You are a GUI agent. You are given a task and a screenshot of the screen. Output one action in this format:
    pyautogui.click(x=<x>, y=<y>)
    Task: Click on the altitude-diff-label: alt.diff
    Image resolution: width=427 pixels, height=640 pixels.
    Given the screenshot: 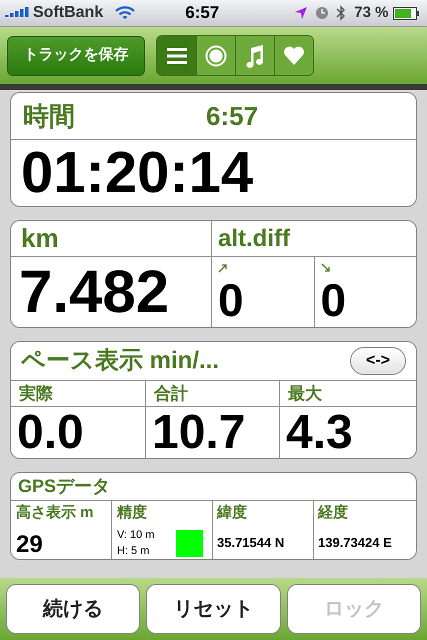 What is the action you would take?
    pyautogui.click(x=254, y=239)
    